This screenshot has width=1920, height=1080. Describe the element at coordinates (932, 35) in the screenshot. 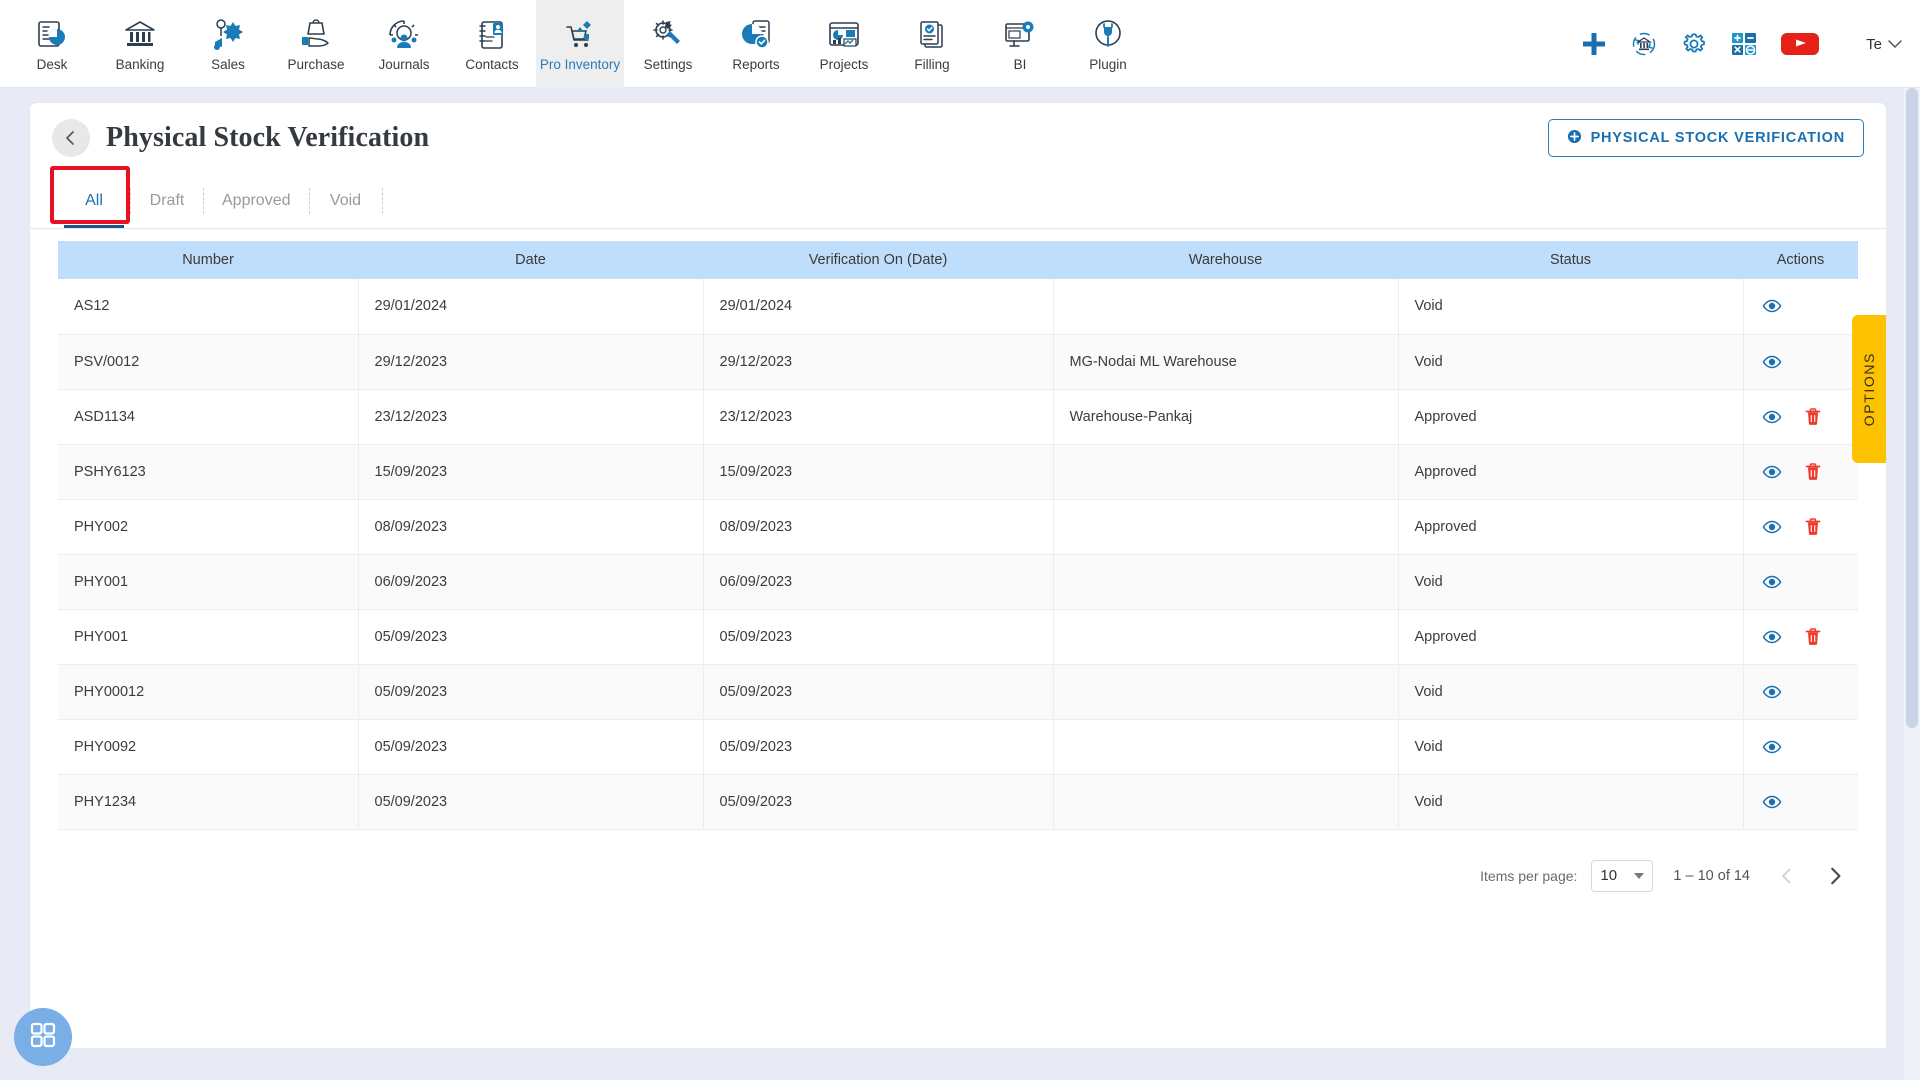

I see `filling-documents-icon` at that location.